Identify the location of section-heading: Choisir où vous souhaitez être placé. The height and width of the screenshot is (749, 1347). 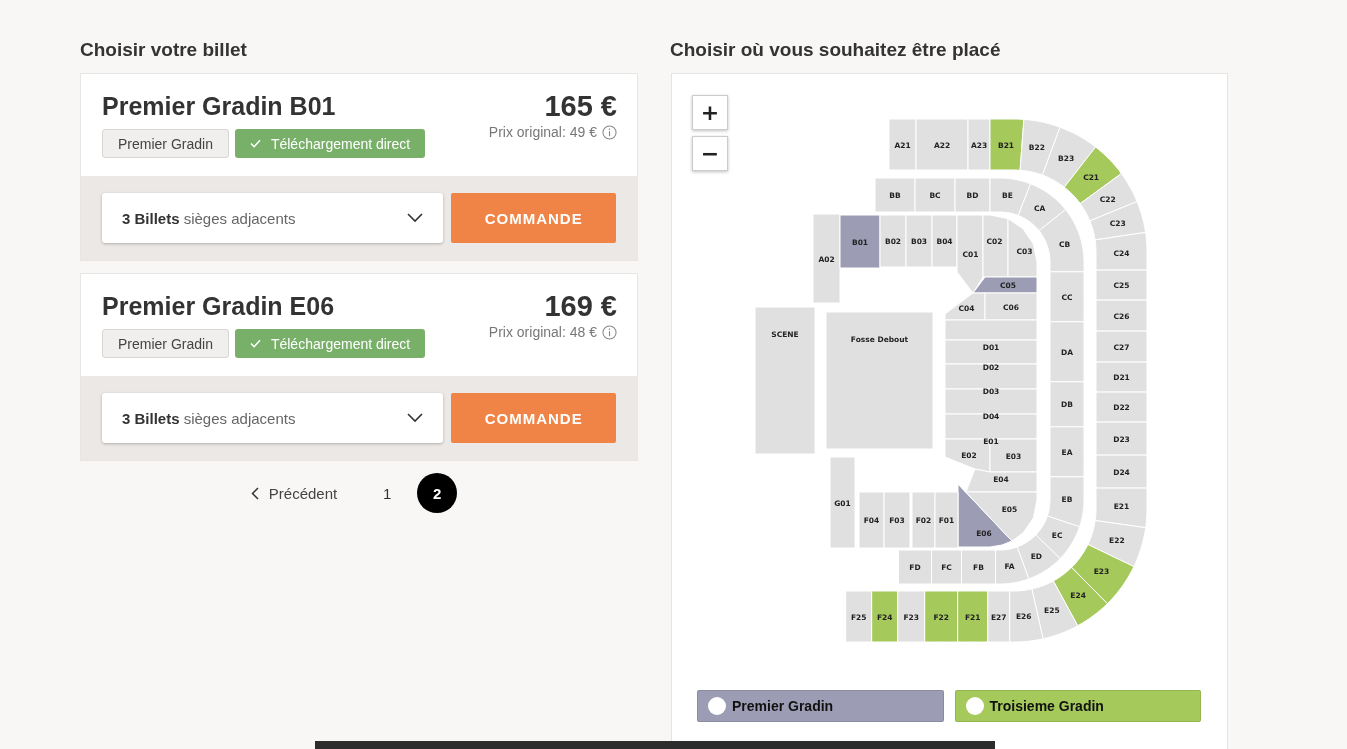
(836, 50).